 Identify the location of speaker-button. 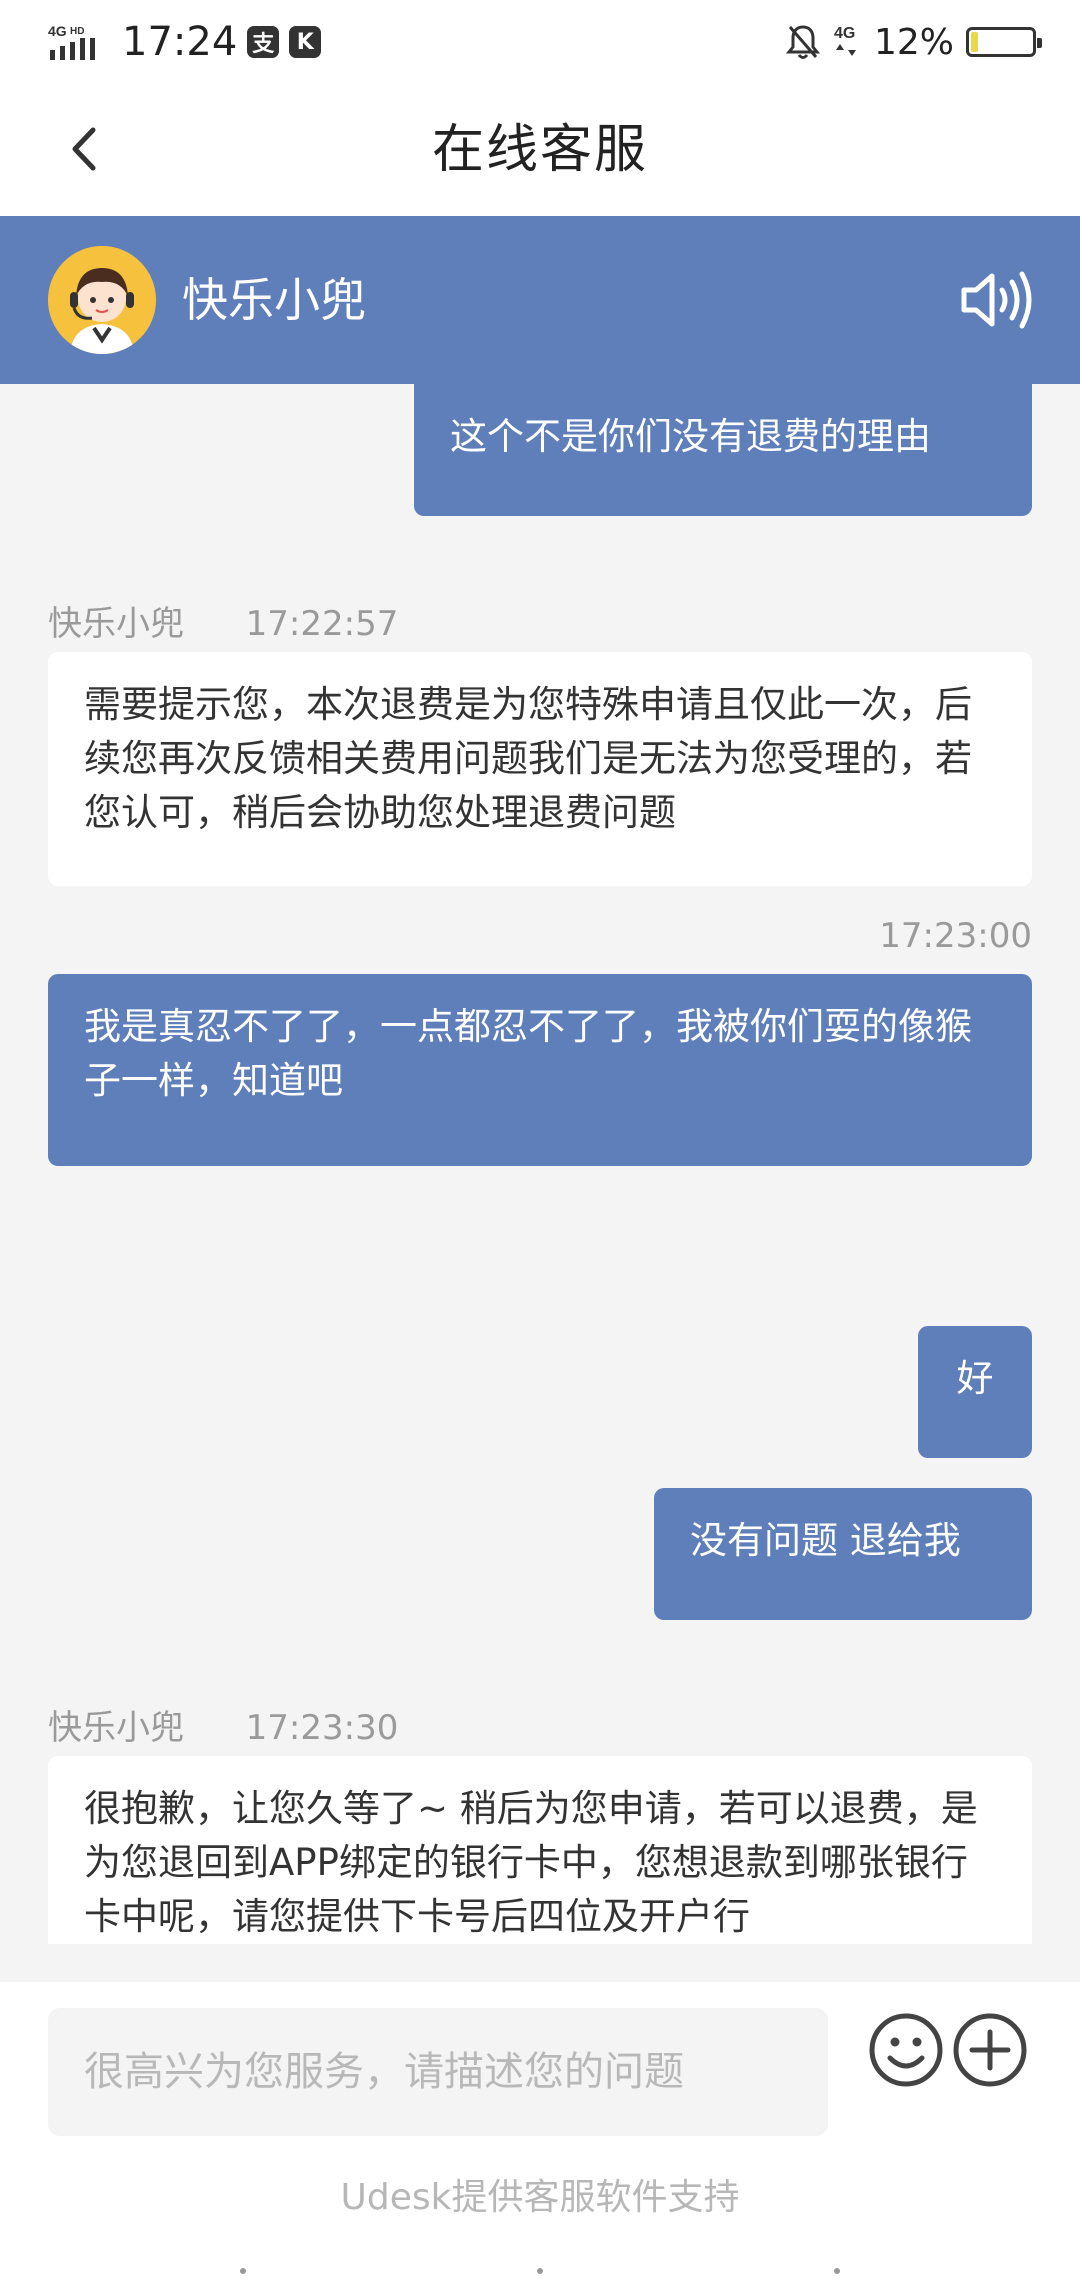
(996, 300).